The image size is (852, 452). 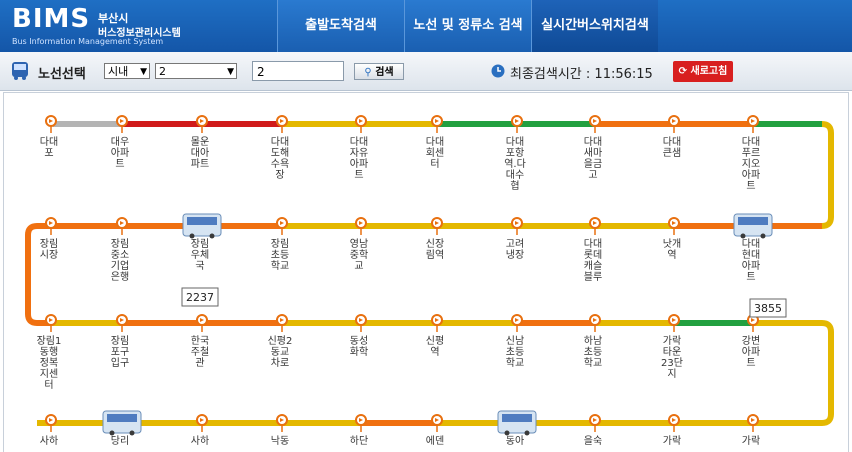 What do you see at coordinates (118, 71) in the screenshot?
I see `region-select-value: 시내` at bounding box center [118, 71].